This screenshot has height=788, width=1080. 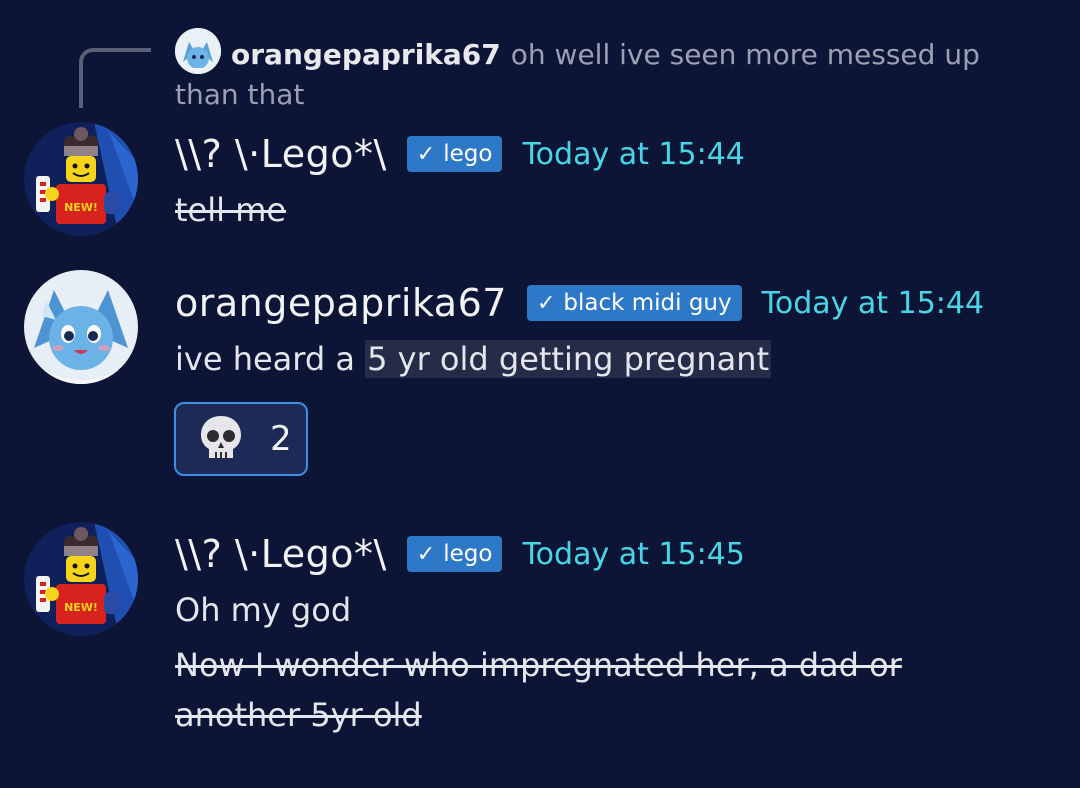 I want to click on role-badge: ✓ black midi guy, so click(x=634, y=303).